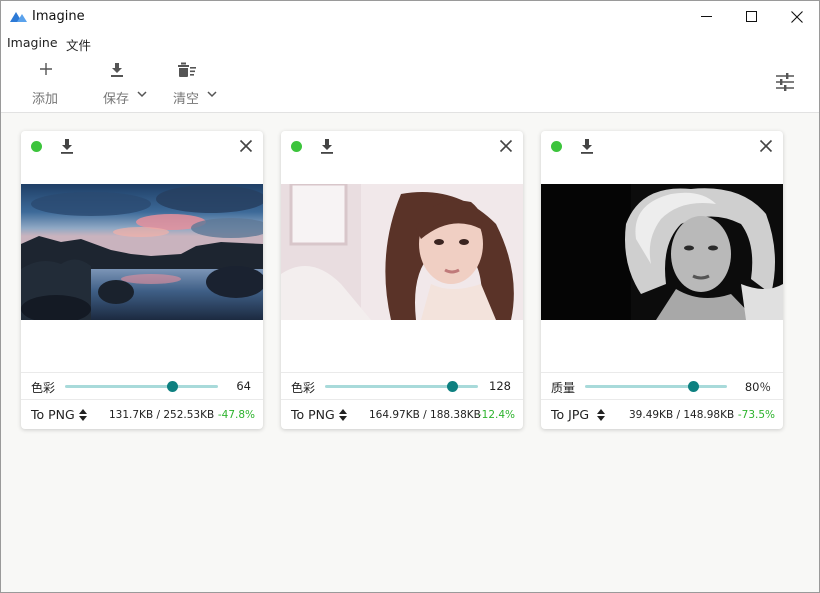  I want to click on save-label: 保存, so click(116, 99).